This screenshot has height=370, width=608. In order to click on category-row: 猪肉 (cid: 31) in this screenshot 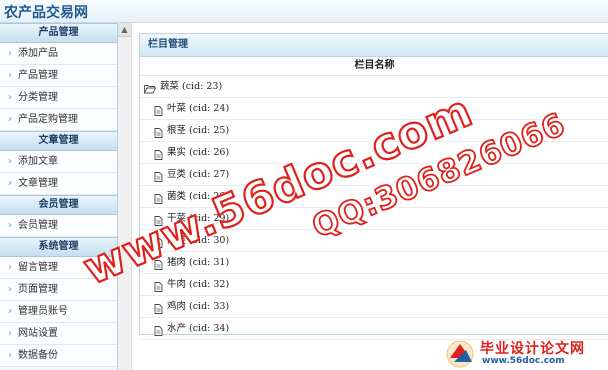, I will do `click(374, 263)`.